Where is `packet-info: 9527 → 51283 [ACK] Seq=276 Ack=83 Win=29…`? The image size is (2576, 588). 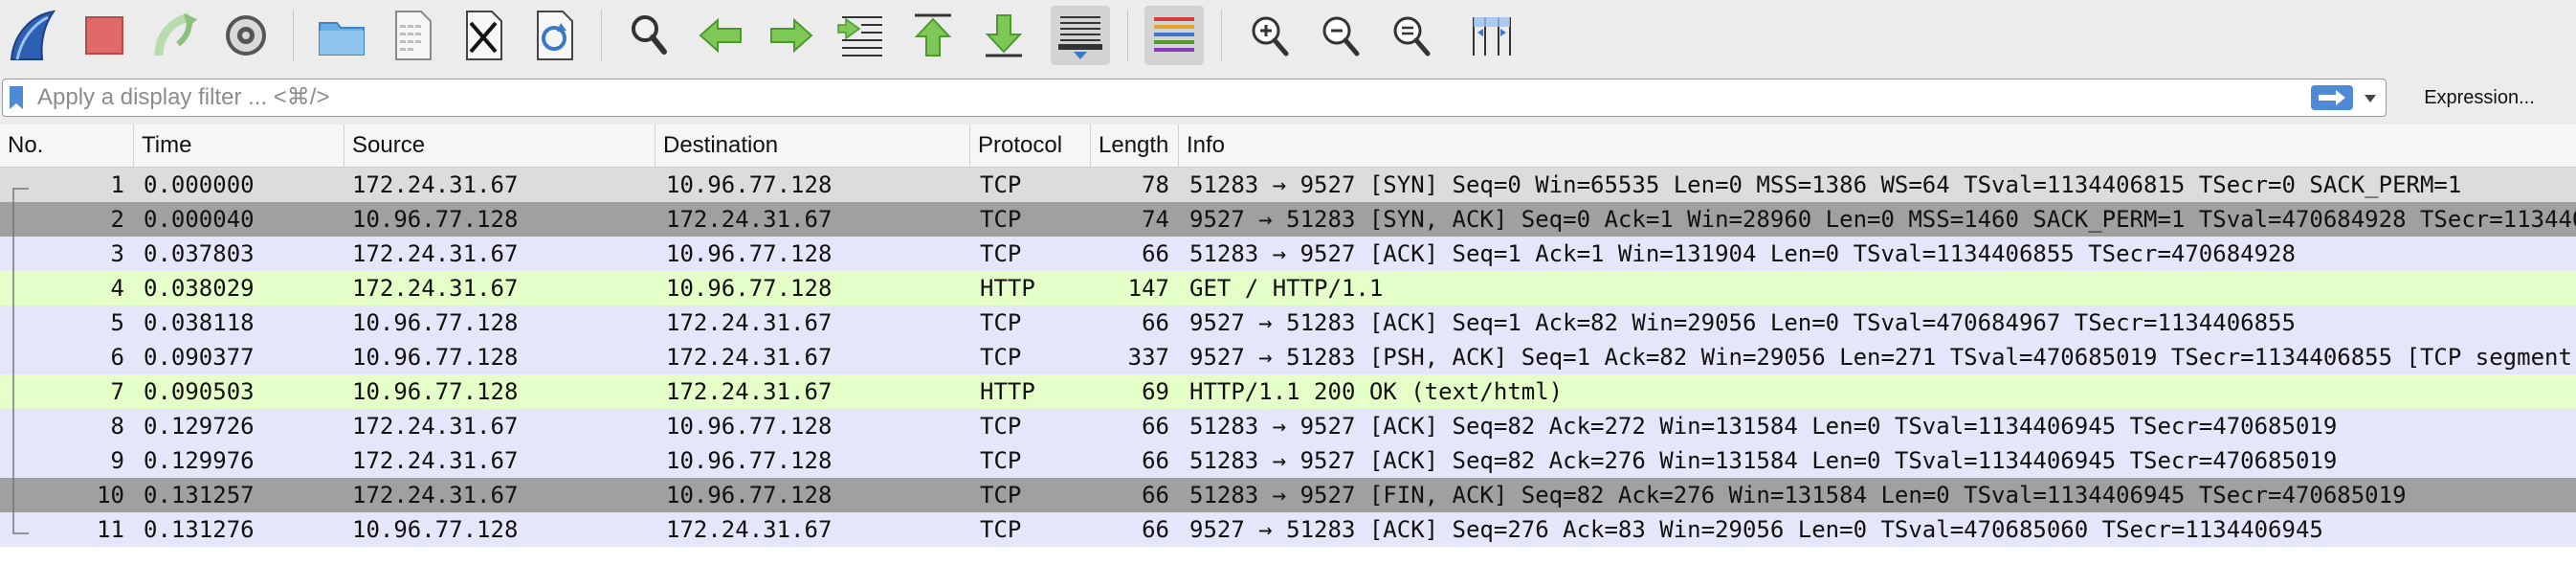
packet-info: 9527 → 51283 [ACK] Seq=276 Ack=83 Win=29… is located at coordinates (1756, 529).